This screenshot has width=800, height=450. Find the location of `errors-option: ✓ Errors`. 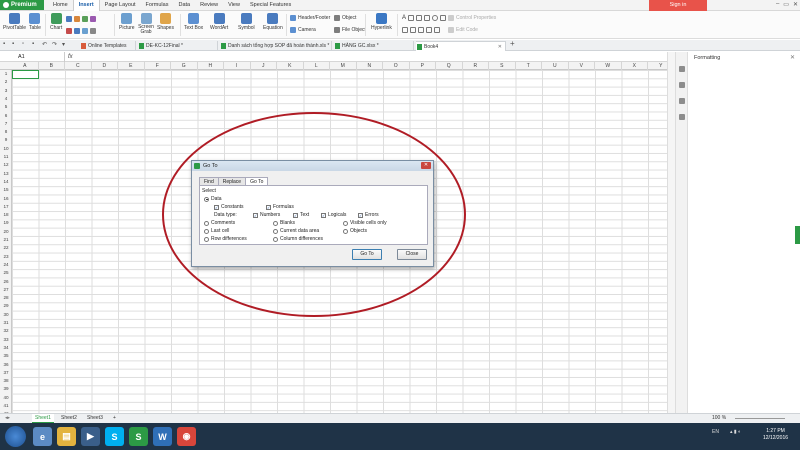

errors-option: ✓ Errors is located at coordinates (368, 215).